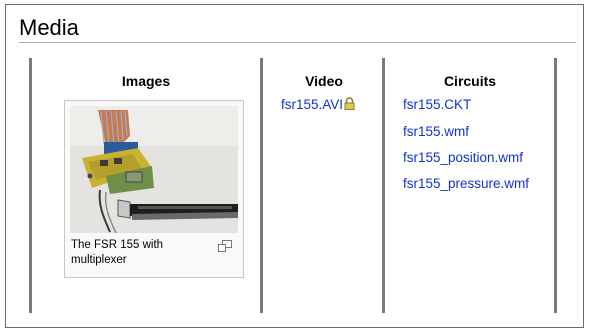  What do you see at coordinates (154, 169) in the screenshot?
I see `fsr-multiplexer-photo` at bounding box center [154, 169].